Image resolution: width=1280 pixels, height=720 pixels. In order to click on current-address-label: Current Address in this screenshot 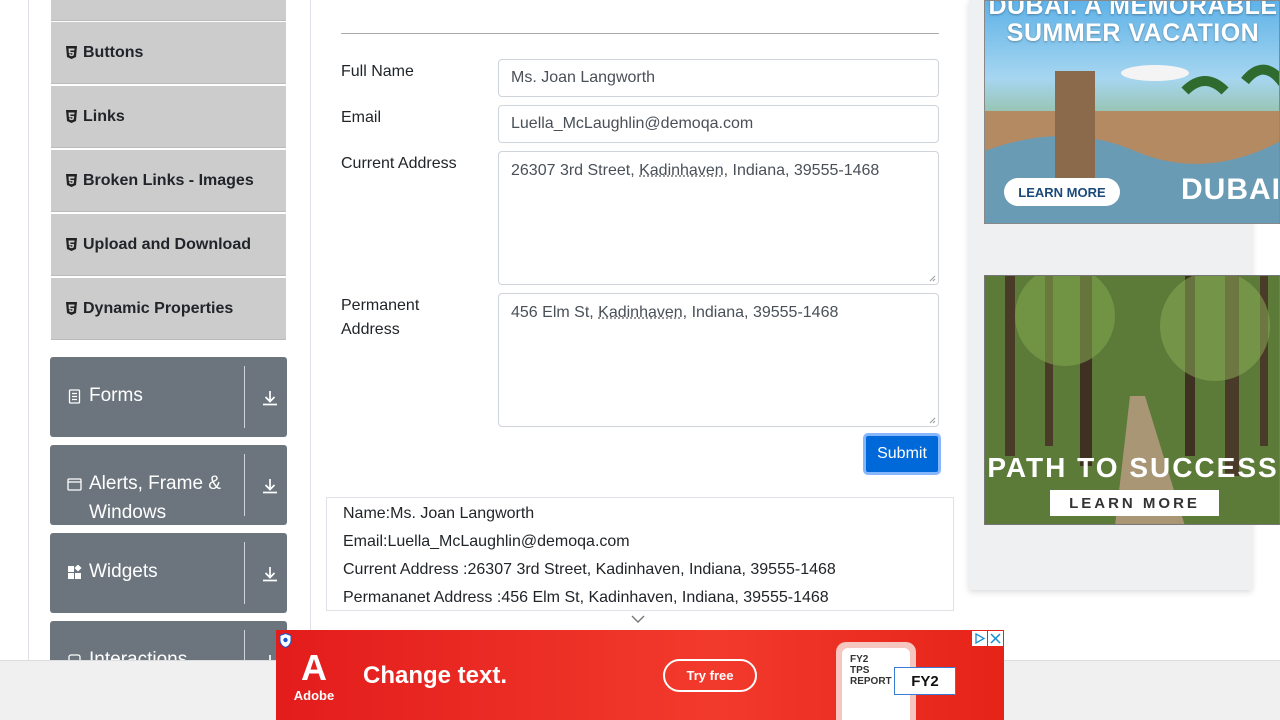, I will do `click(399, 163)`.